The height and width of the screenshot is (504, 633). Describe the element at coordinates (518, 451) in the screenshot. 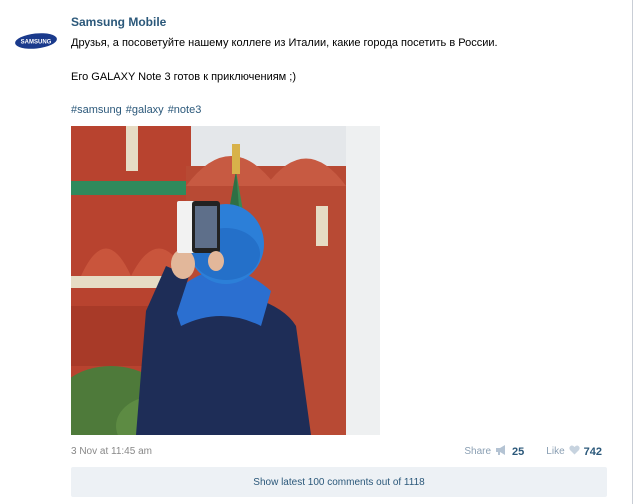

I see `share-count: 25` at that location.